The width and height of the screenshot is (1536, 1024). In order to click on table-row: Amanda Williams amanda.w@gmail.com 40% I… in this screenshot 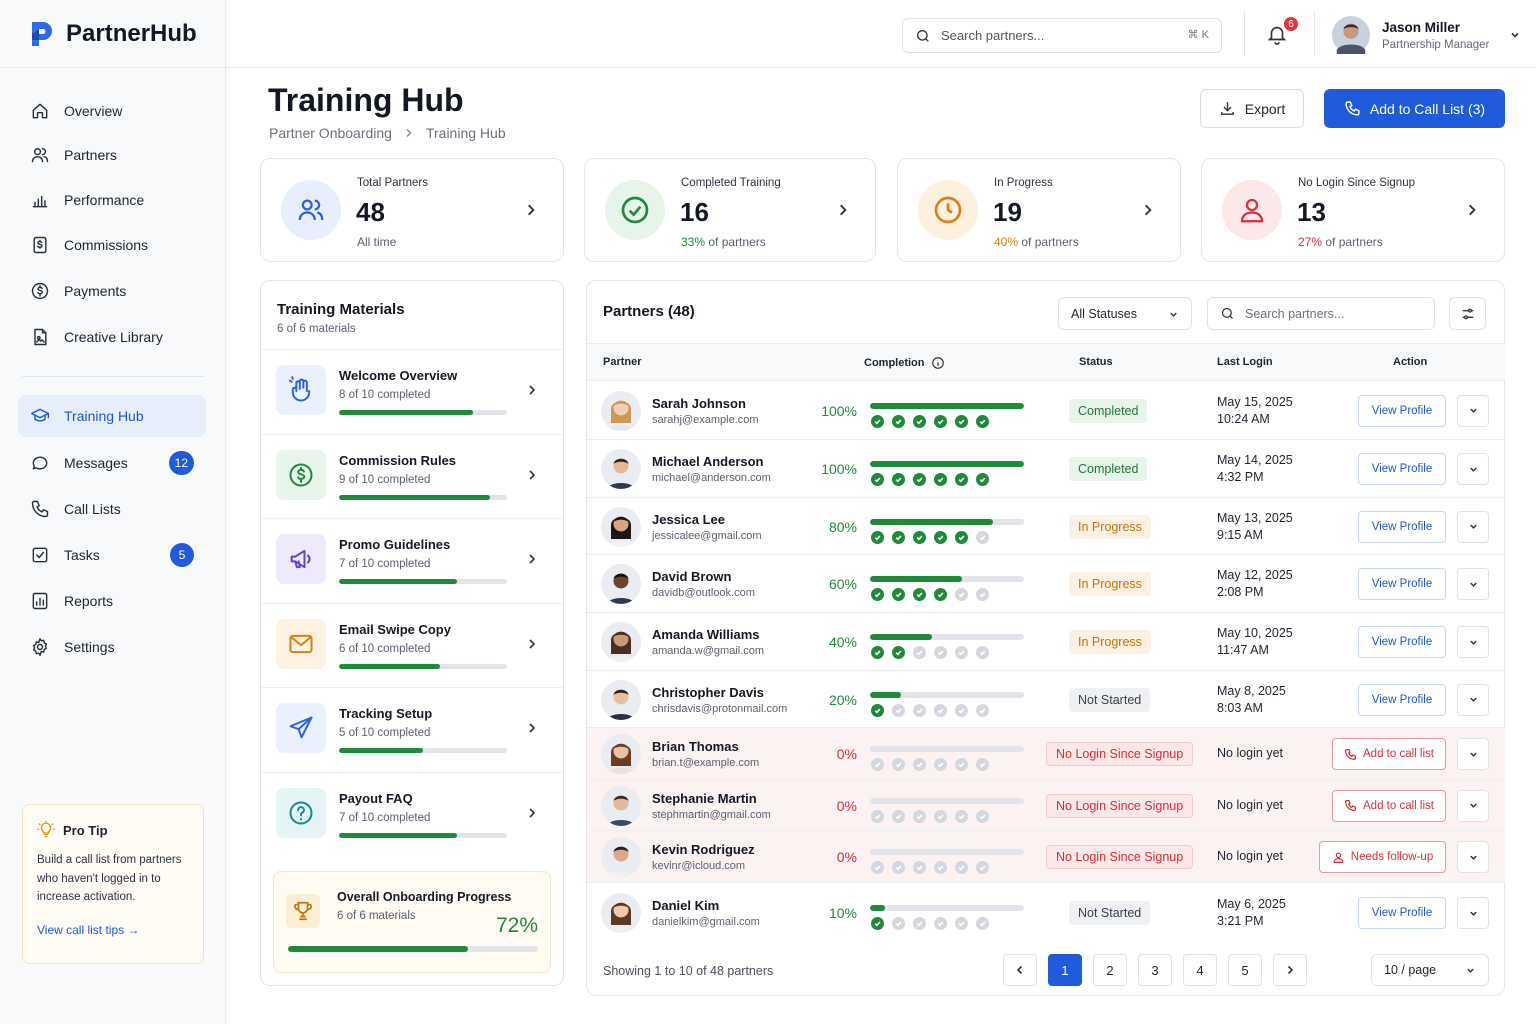, I will do `click(1046, 641)`.